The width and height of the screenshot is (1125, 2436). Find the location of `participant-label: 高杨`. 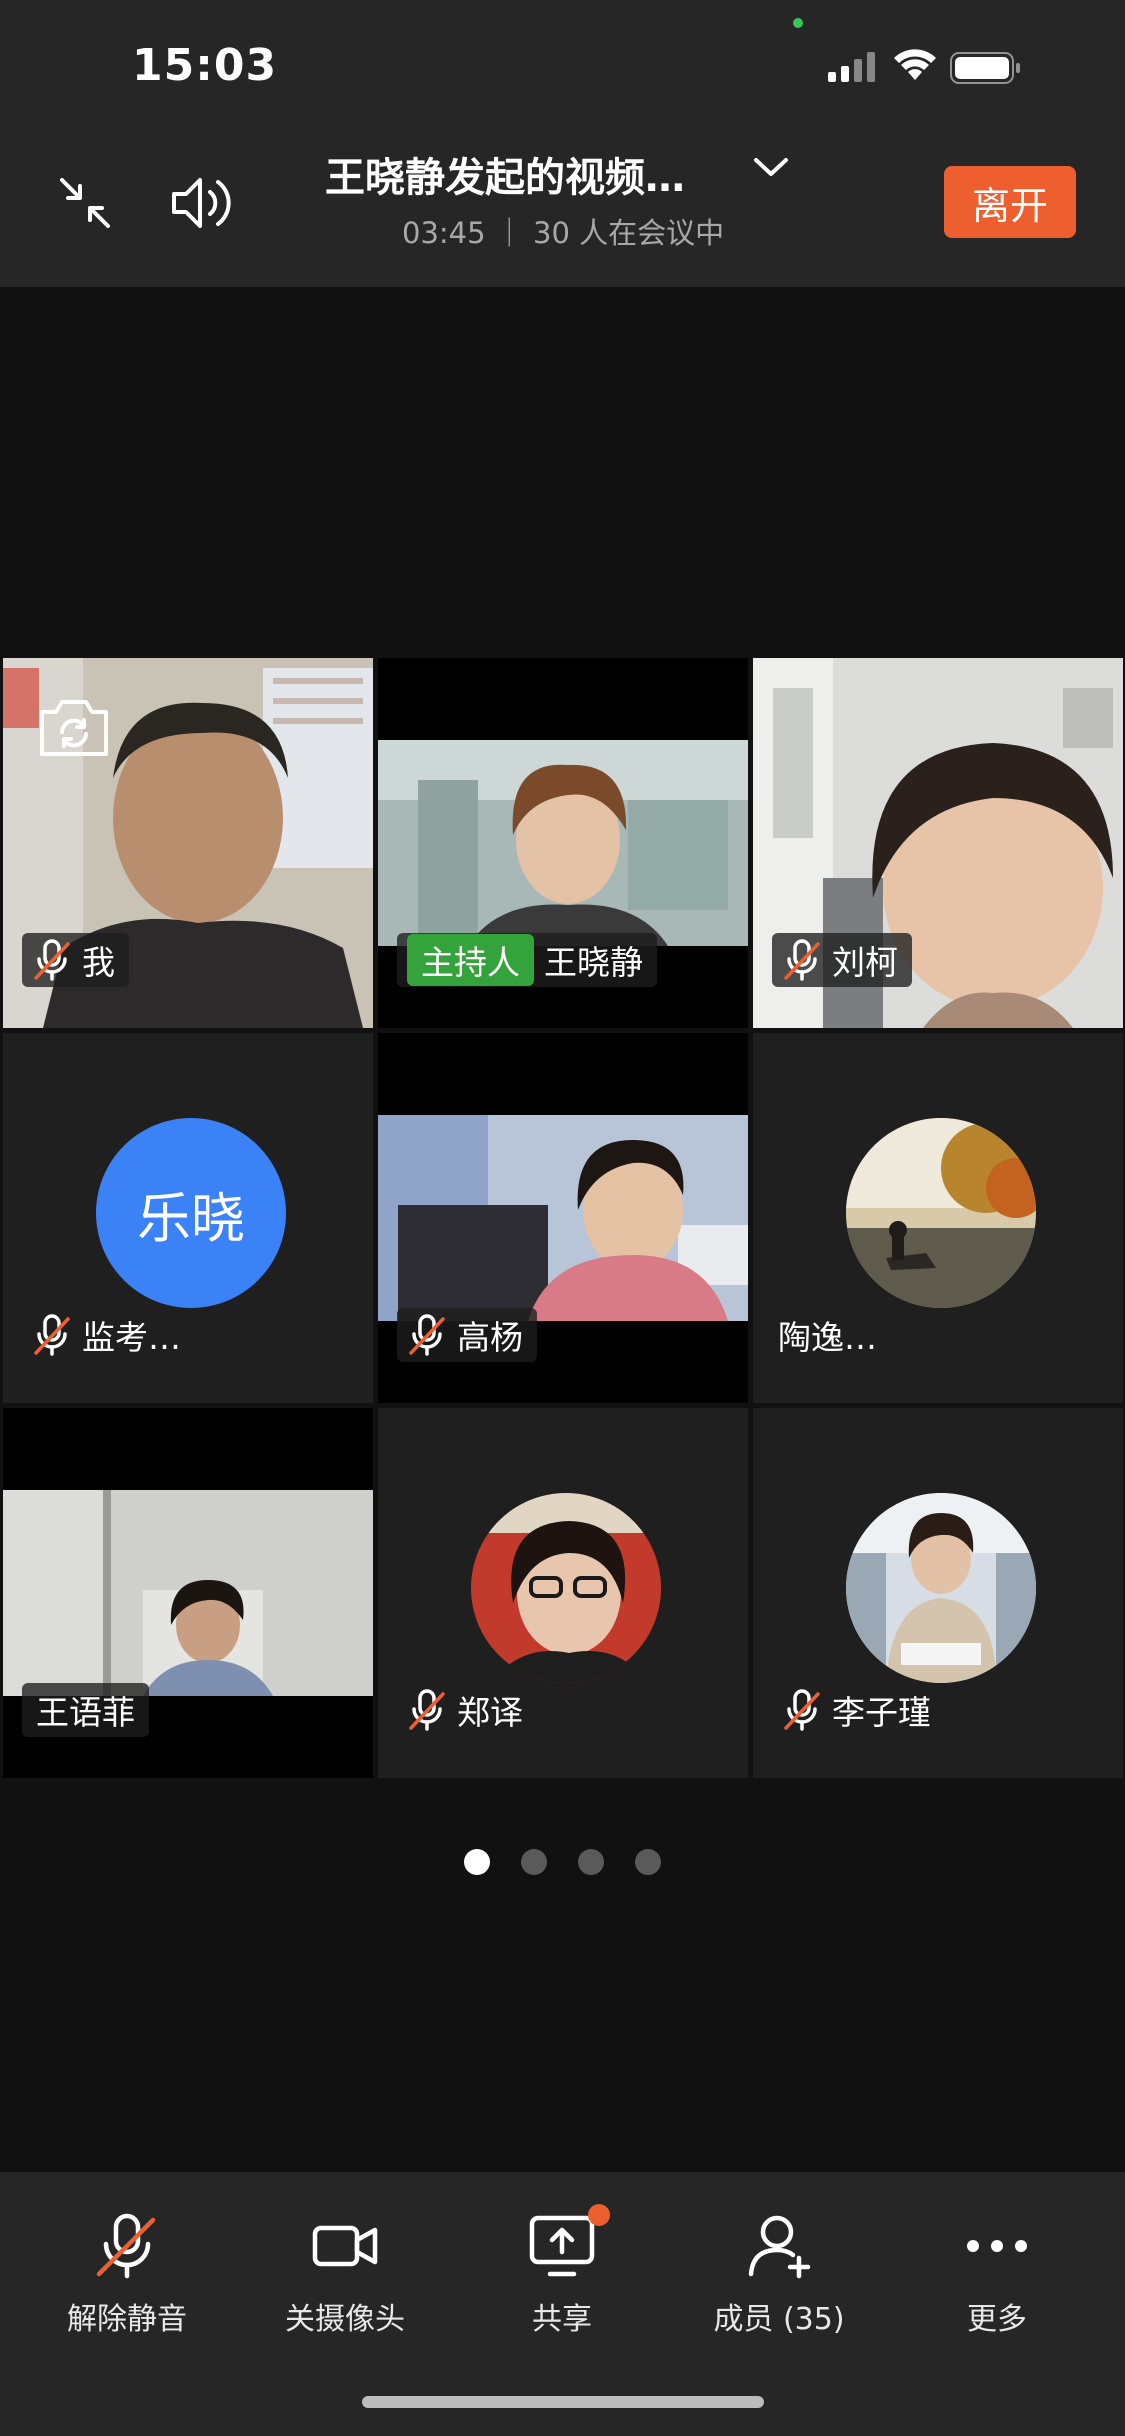

participant-label: 高杨 is located at coordinates (467, 1335).